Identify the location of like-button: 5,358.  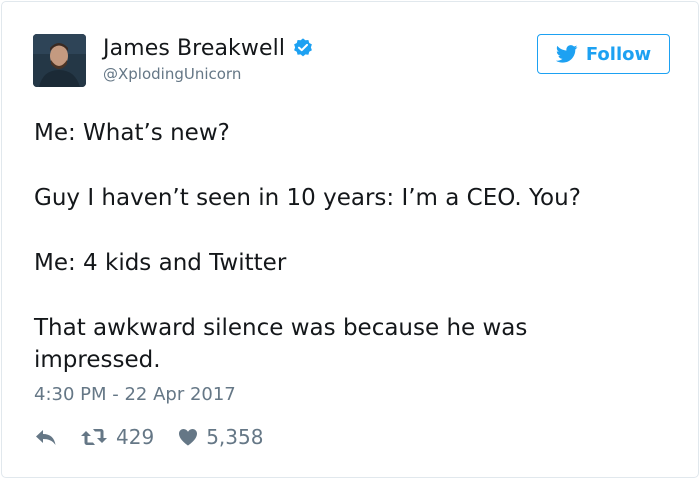
(220, 437).